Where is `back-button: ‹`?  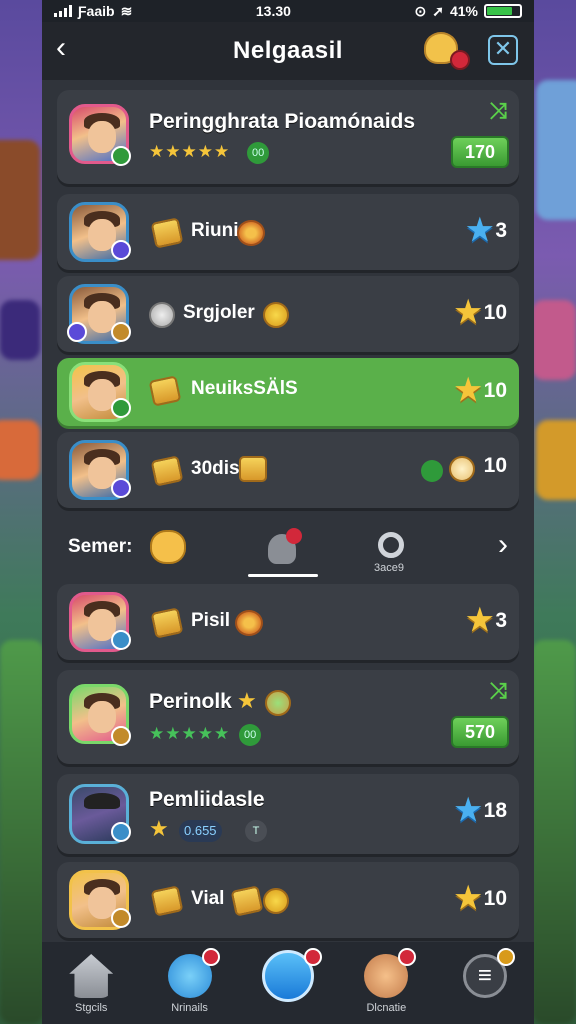
back-button: ‹ is located at coordinates (71, 48).